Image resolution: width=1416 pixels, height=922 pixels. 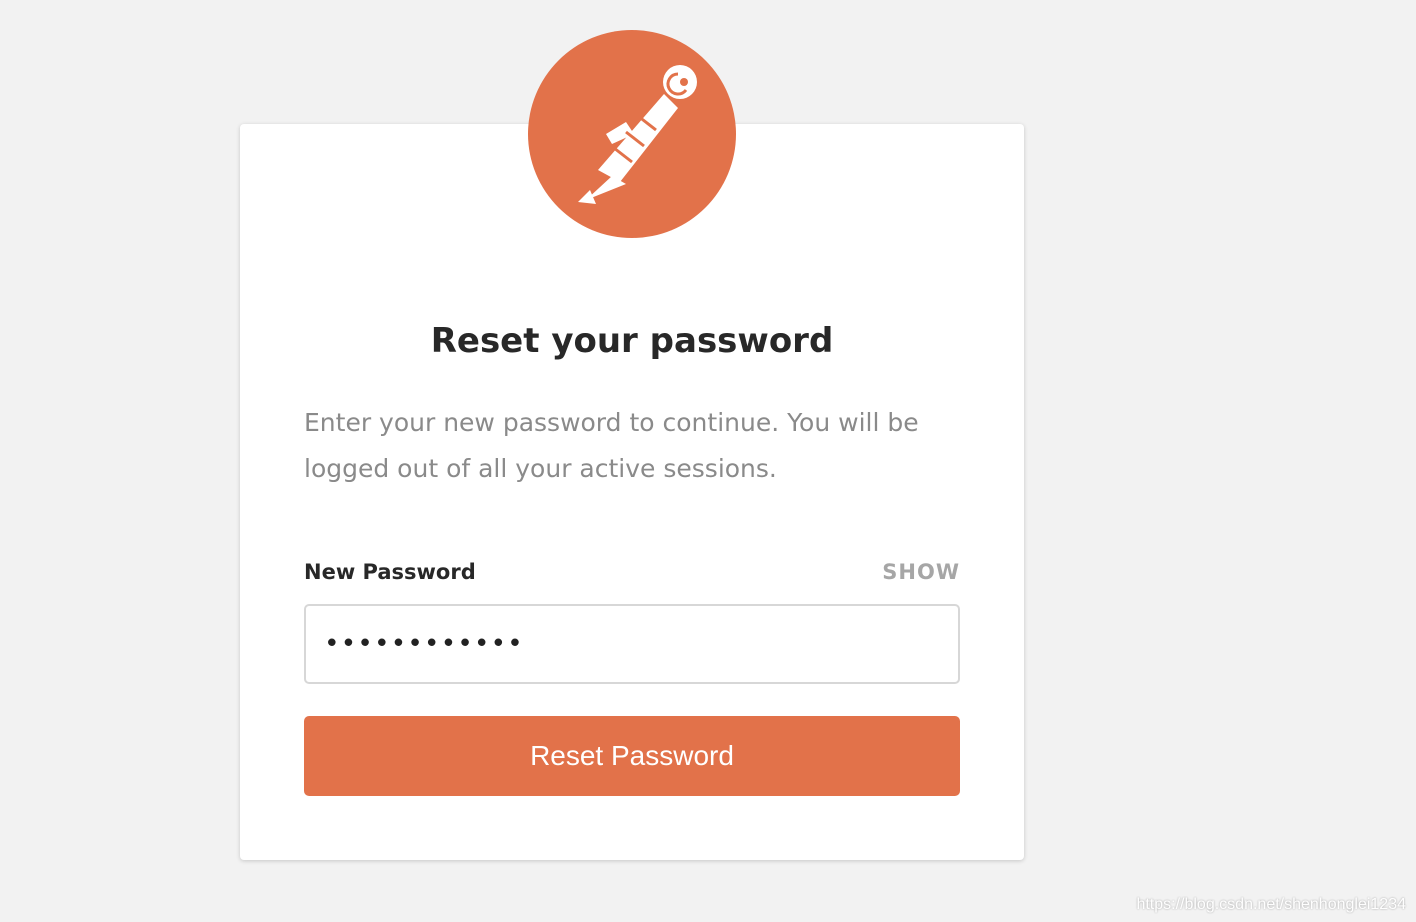 I want to click on new-password-input, so click(x=632, y=644).